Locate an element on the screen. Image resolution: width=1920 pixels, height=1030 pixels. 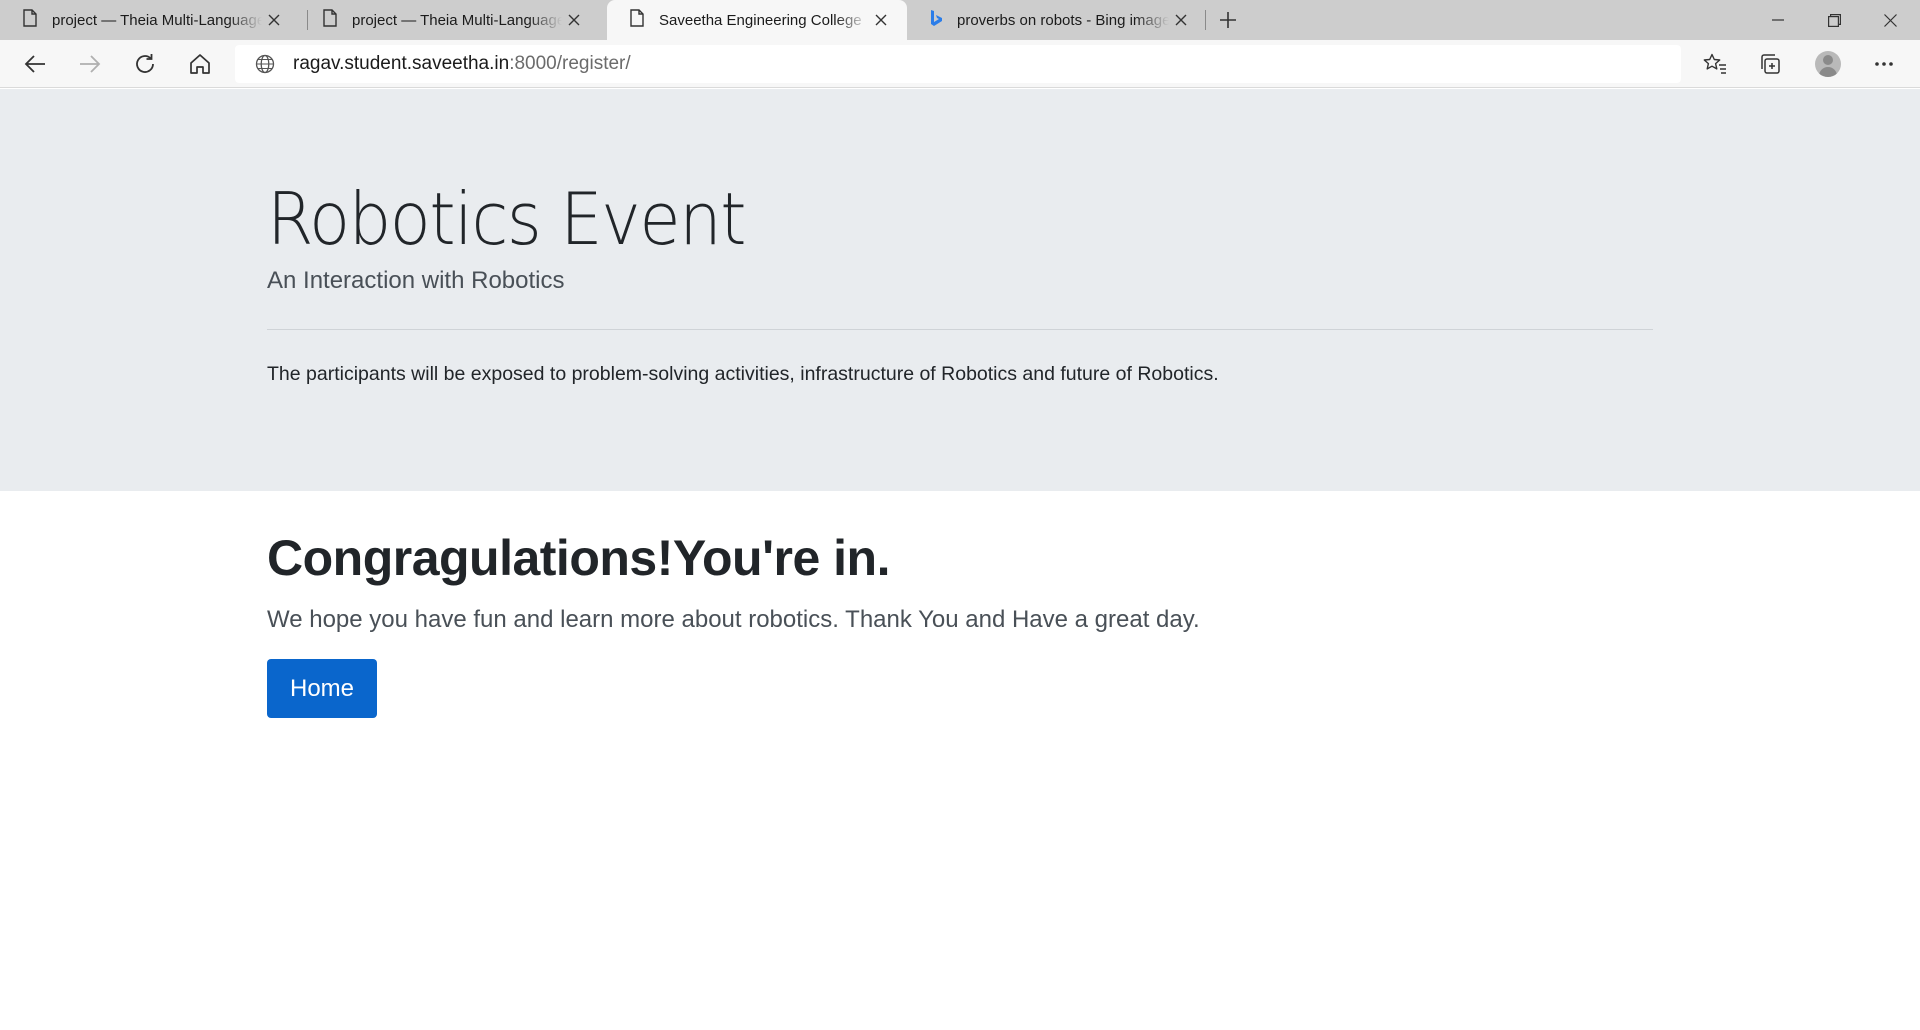
more-icon is located at coordinates (1884, 64).